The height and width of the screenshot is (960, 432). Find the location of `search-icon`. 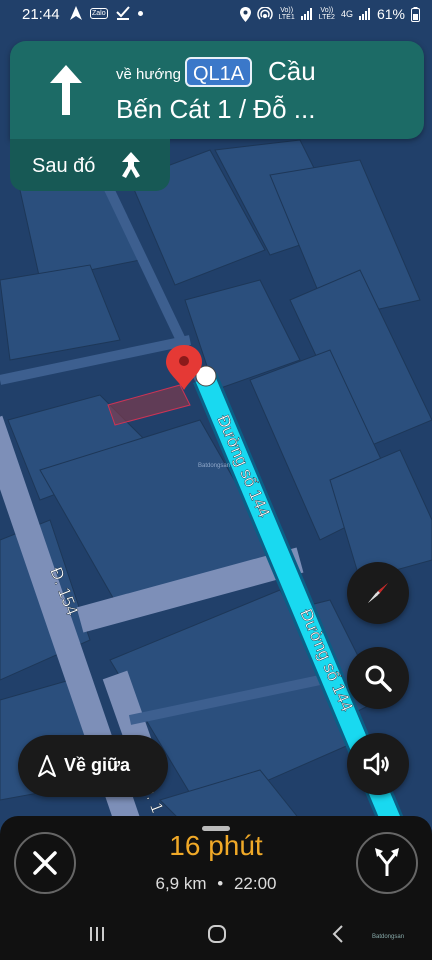

search-icon is located at coordinates (378, 678).